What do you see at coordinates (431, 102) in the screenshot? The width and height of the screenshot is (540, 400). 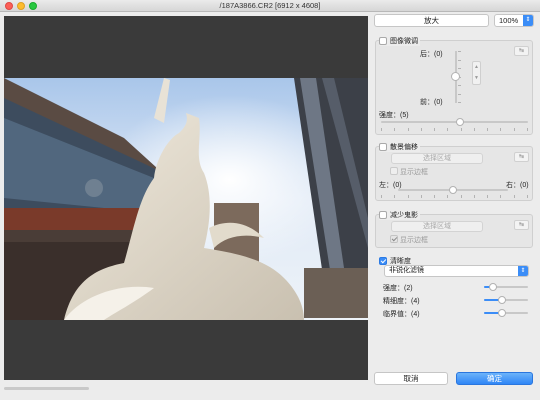 I see `front-label: 前：(0)` at bounding box center [431, 102].